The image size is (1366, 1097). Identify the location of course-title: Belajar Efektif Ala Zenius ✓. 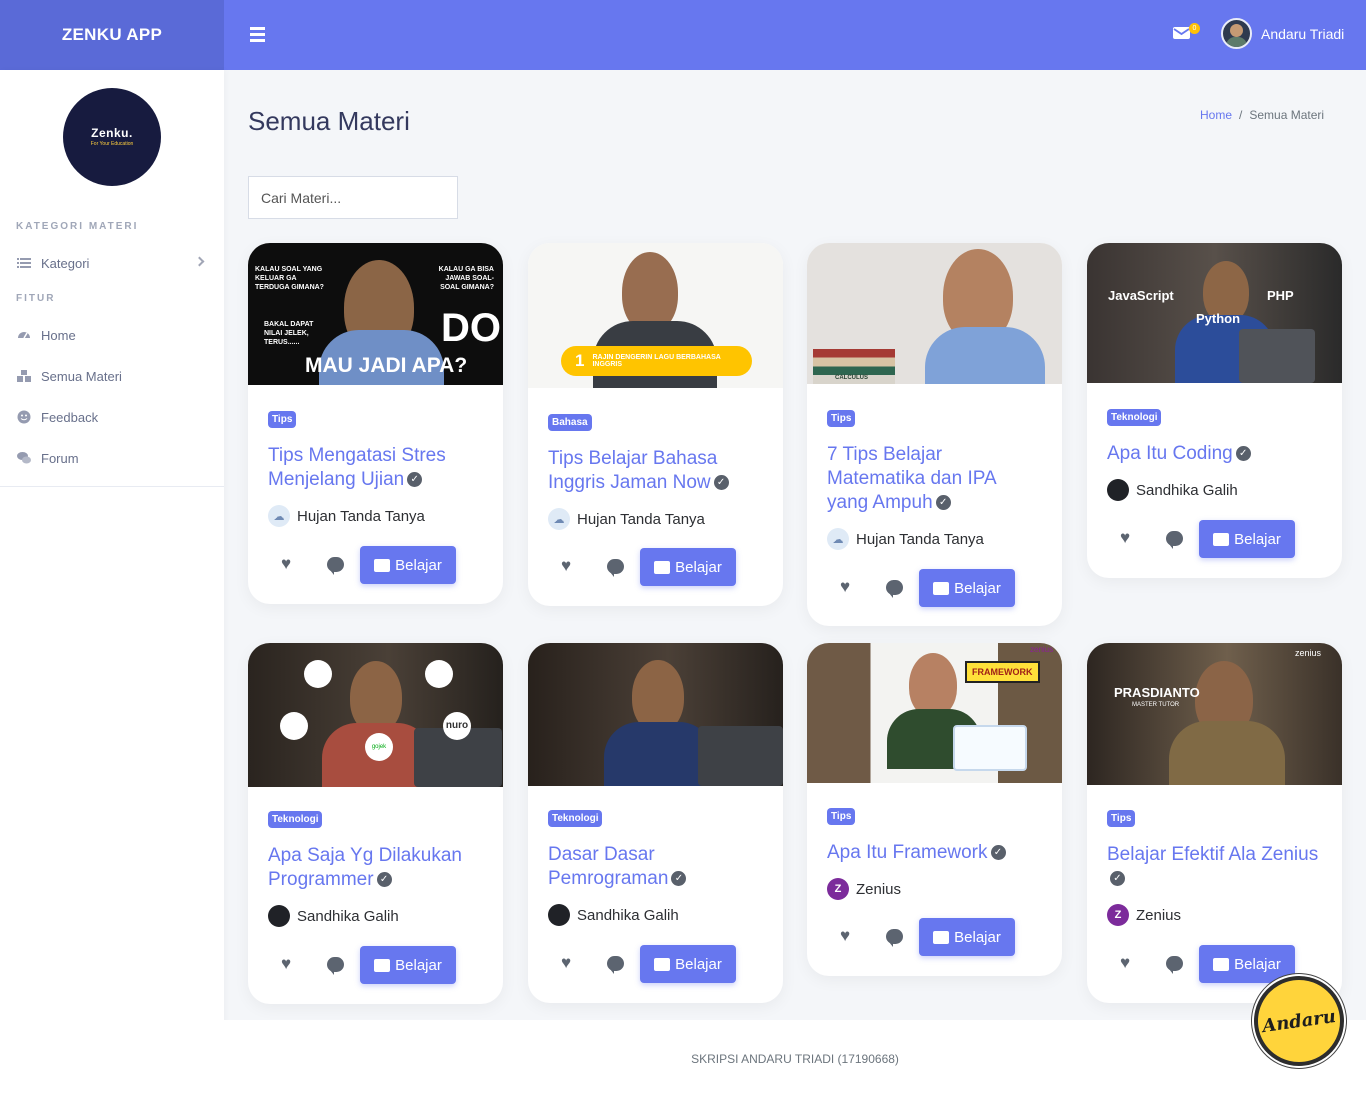
(1214, 867).